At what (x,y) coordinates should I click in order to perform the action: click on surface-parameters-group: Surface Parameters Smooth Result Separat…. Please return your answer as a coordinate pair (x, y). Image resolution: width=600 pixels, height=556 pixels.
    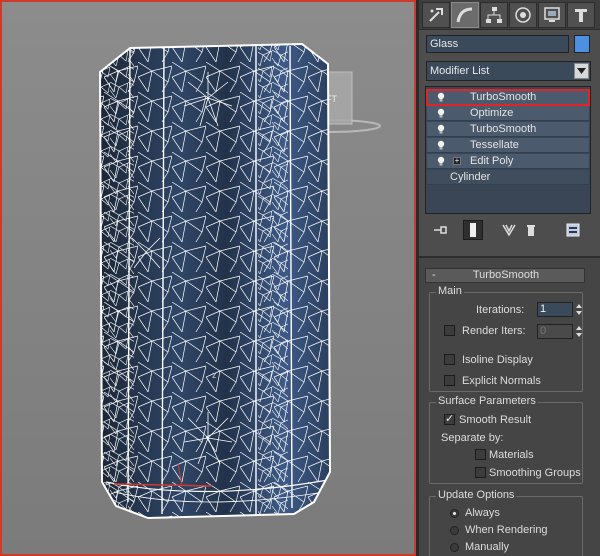
    Looking at the image, I should click on (506, 439).